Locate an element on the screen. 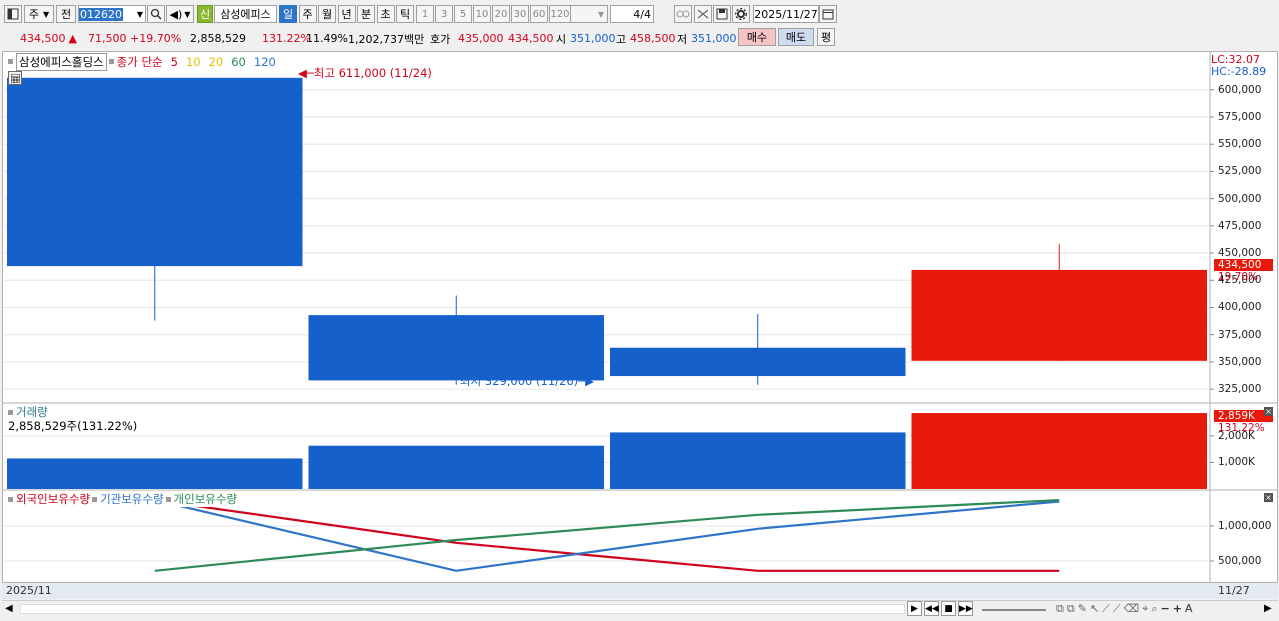 This screenshot has width=1279, height=621. stop-icon: ■ is located at coordinates (948, 608).